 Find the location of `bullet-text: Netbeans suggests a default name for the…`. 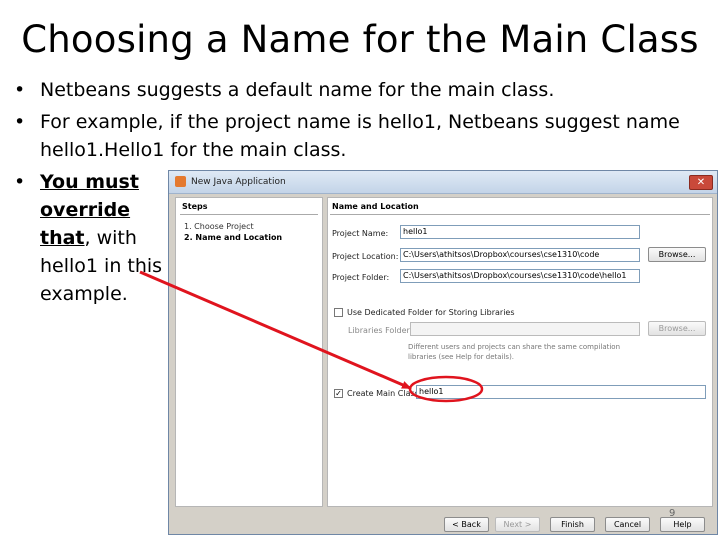

bullet-text: Netbeans suggests a default name for the… is located at coordinates (297, 90).